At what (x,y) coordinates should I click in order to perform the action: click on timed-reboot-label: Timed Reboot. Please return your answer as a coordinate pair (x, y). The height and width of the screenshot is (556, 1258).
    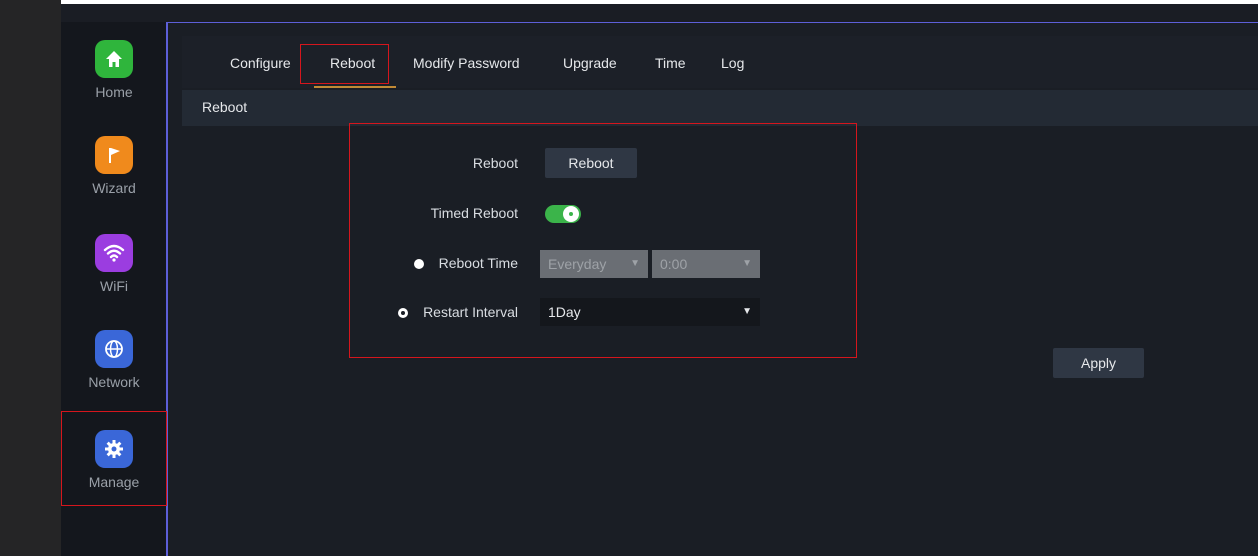
    Looking at the image, I should click on (474, 213).